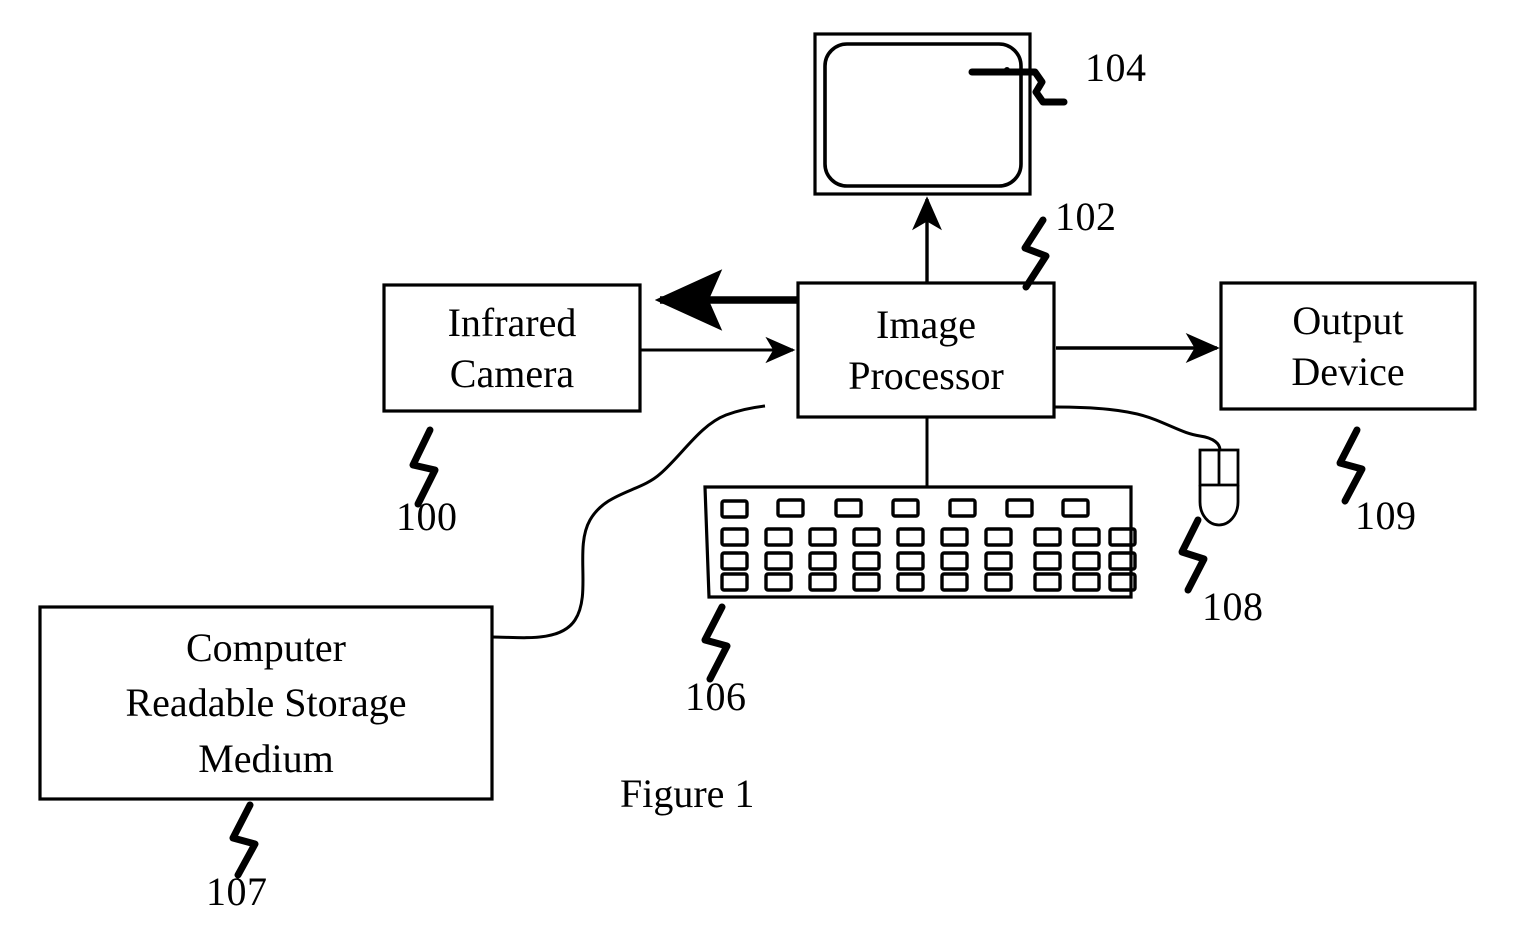 Image resolution: width=1537 pixels, height=949 pixels. Describe the element at coordinates (1386, 515) in the screenshot. I see `reference-numeral-109: 109` at that location.